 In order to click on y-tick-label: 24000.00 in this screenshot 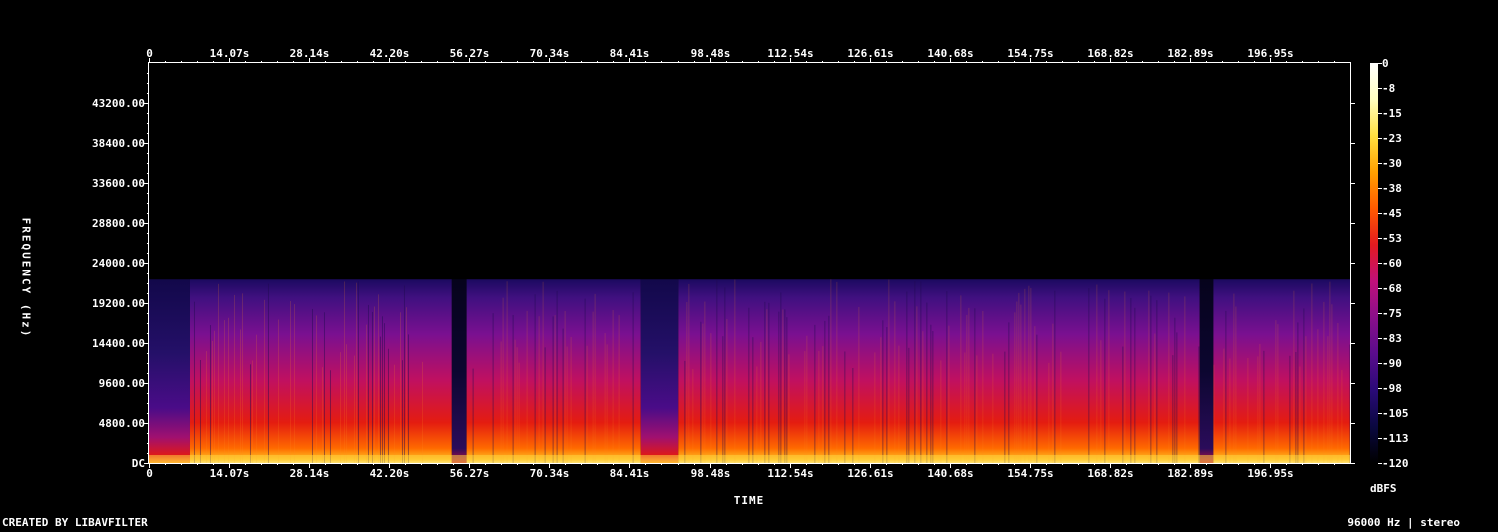, I will do `click(118, 263)`.